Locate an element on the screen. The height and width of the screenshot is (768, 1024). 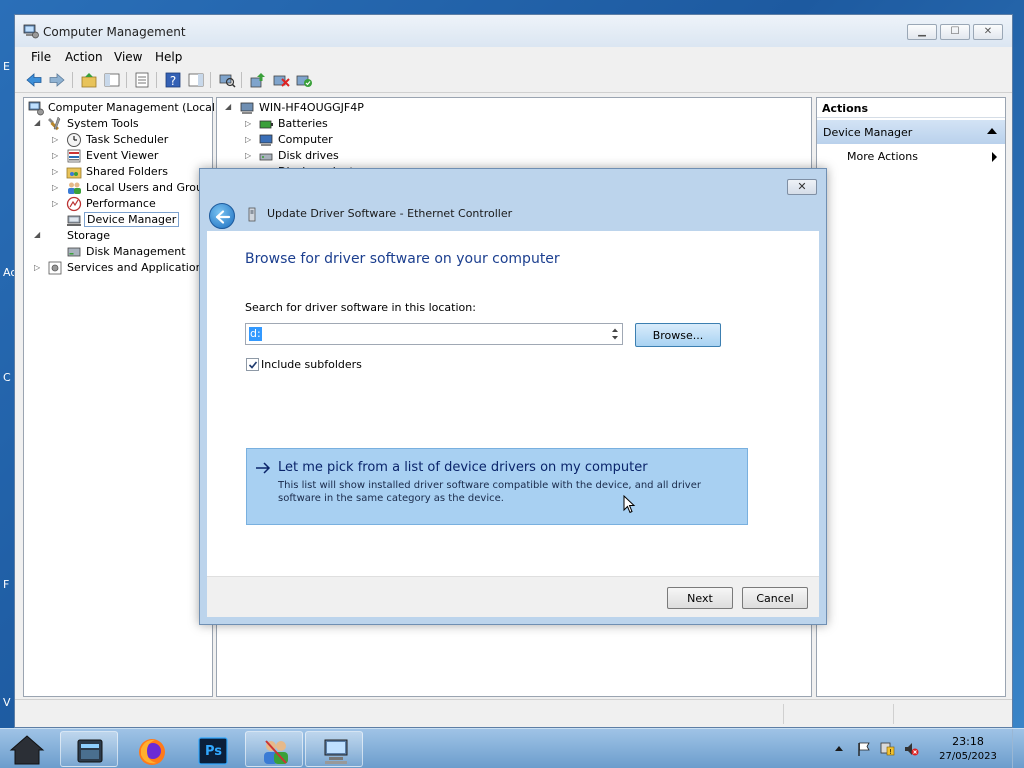
taskbar-firefox is located at coordinates (150, 749).